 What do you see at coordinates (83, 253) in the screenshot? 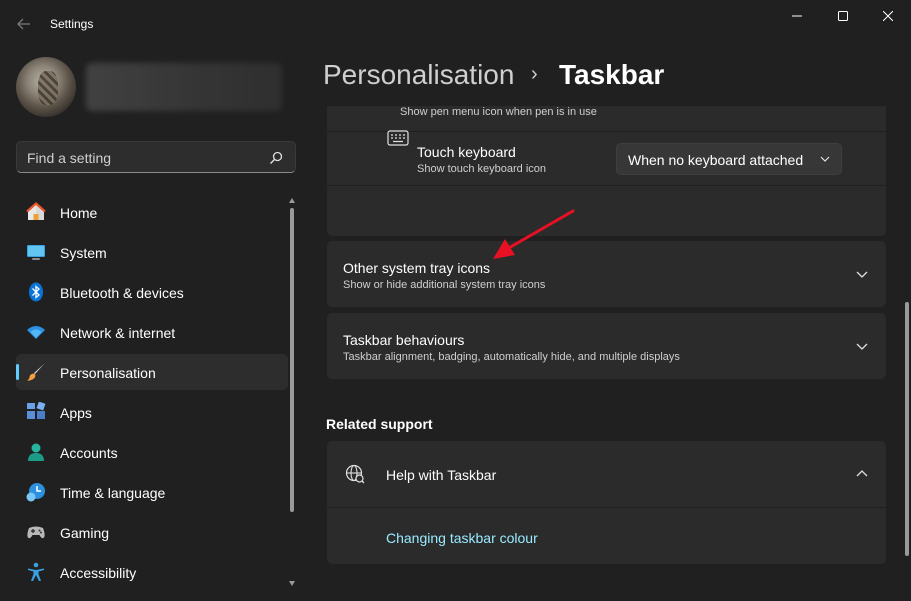
I see `sidebar-item-label: System` at bounding box center [83, 253].